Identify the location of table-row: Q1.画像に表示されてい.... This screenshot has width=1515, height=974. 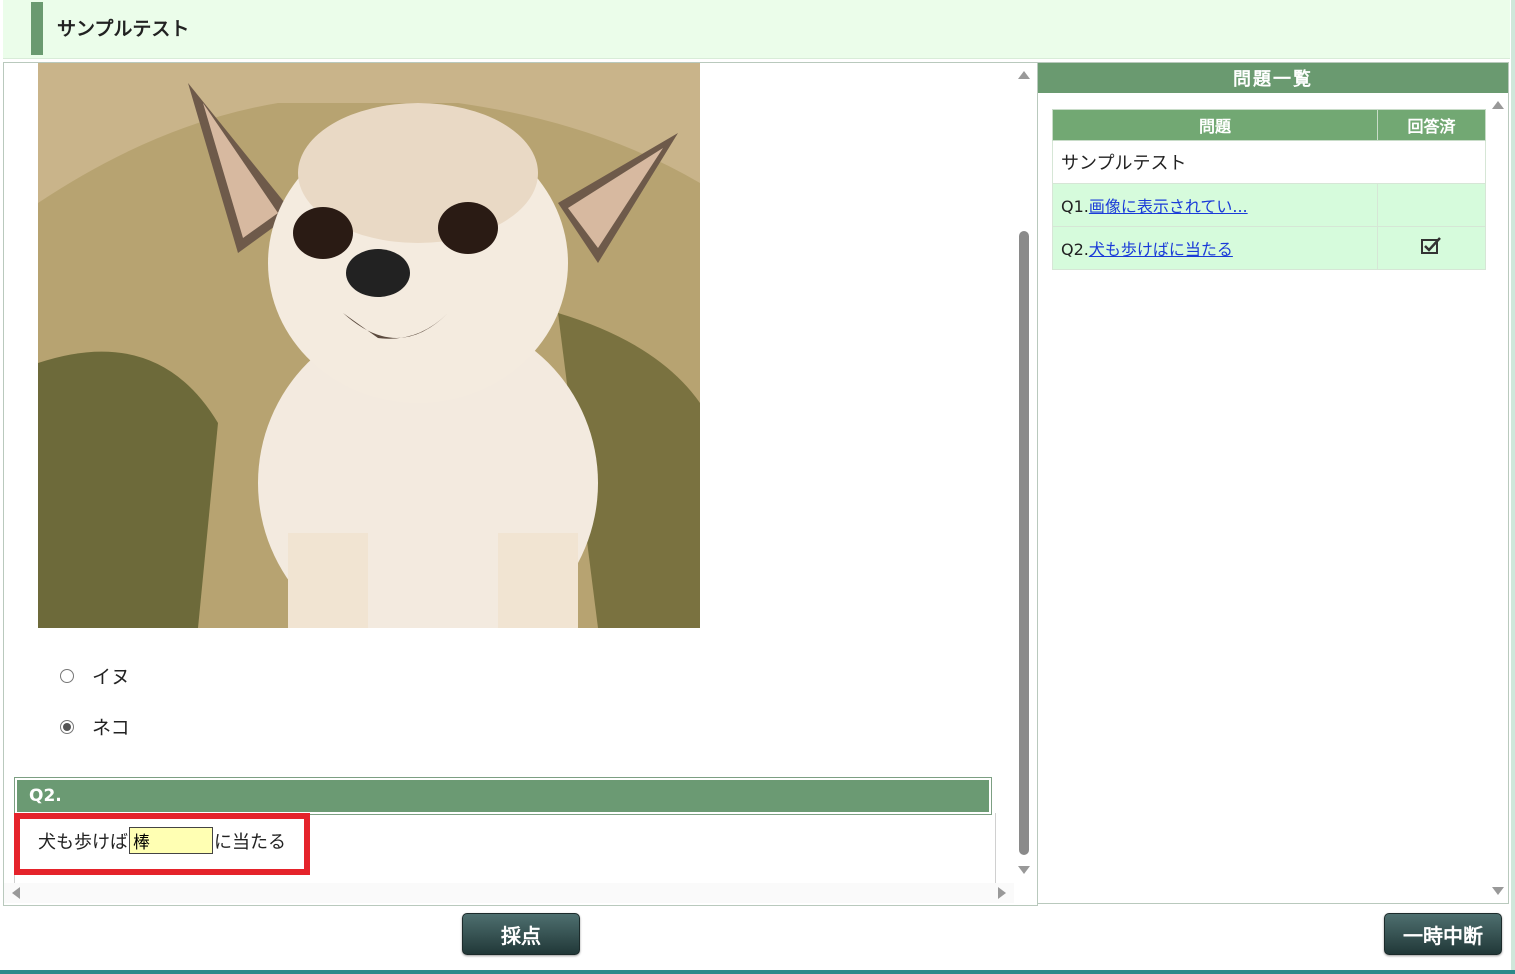
(1269, 205).